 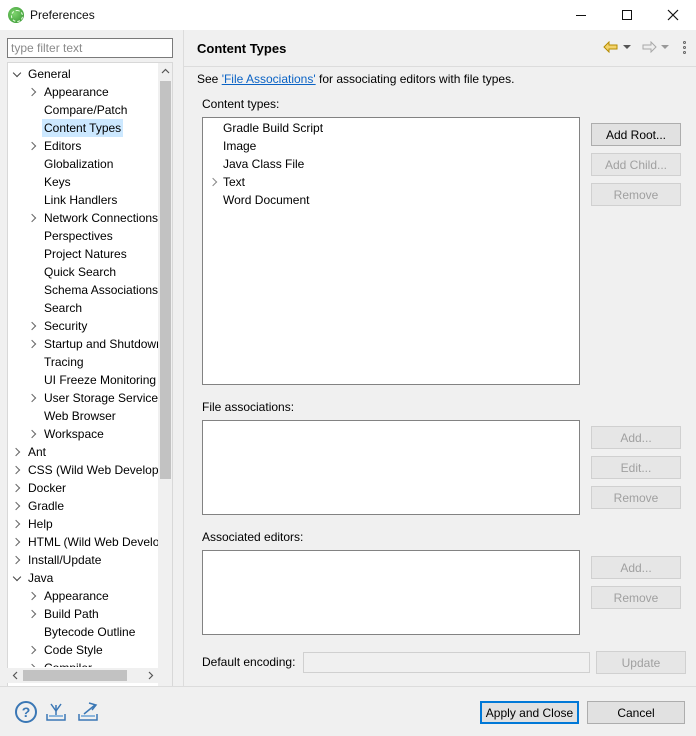 What do you see at coordinates (266, 200) in the screenshot?
I see `content-type-item: Word Document` at bounding box center [266, 200].